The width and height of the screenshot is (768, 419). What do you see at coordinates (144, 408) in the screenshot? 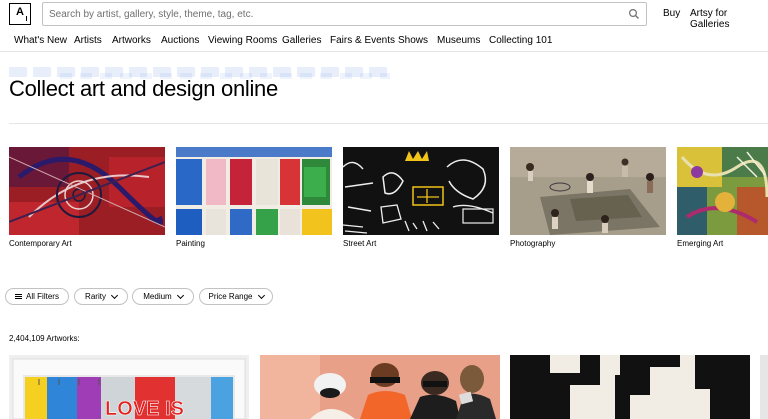
I see `artwork-graffiti-text: LOVE IS` at bounding box center [144, 408].